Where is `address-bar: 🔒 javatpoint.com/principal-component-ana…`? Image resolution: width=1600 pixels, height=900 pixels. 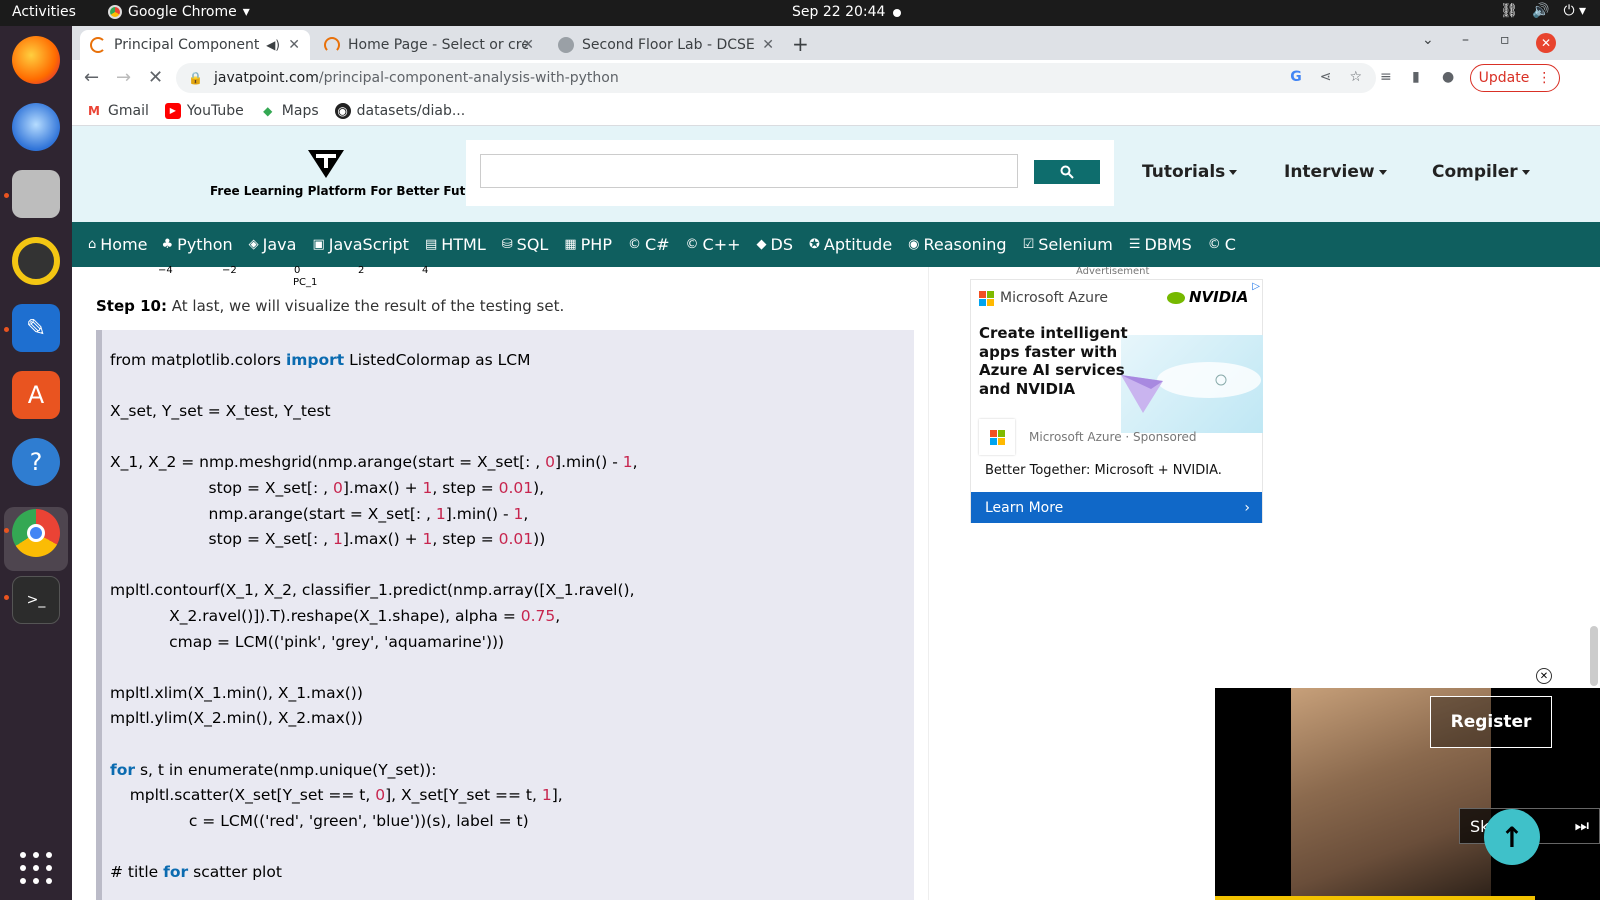
address-bar: 🔒 javatpoint.com/principal-component-ana… is located at coordinates (776, 78).